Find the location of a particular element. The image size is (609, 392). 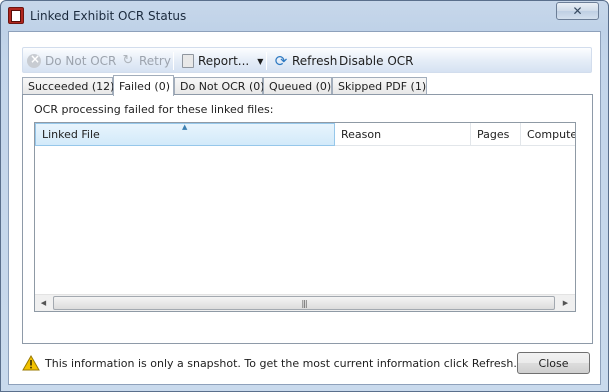

tab-do-not-ocr: Do Not OCR (0) is located at coordinates (219, 86).